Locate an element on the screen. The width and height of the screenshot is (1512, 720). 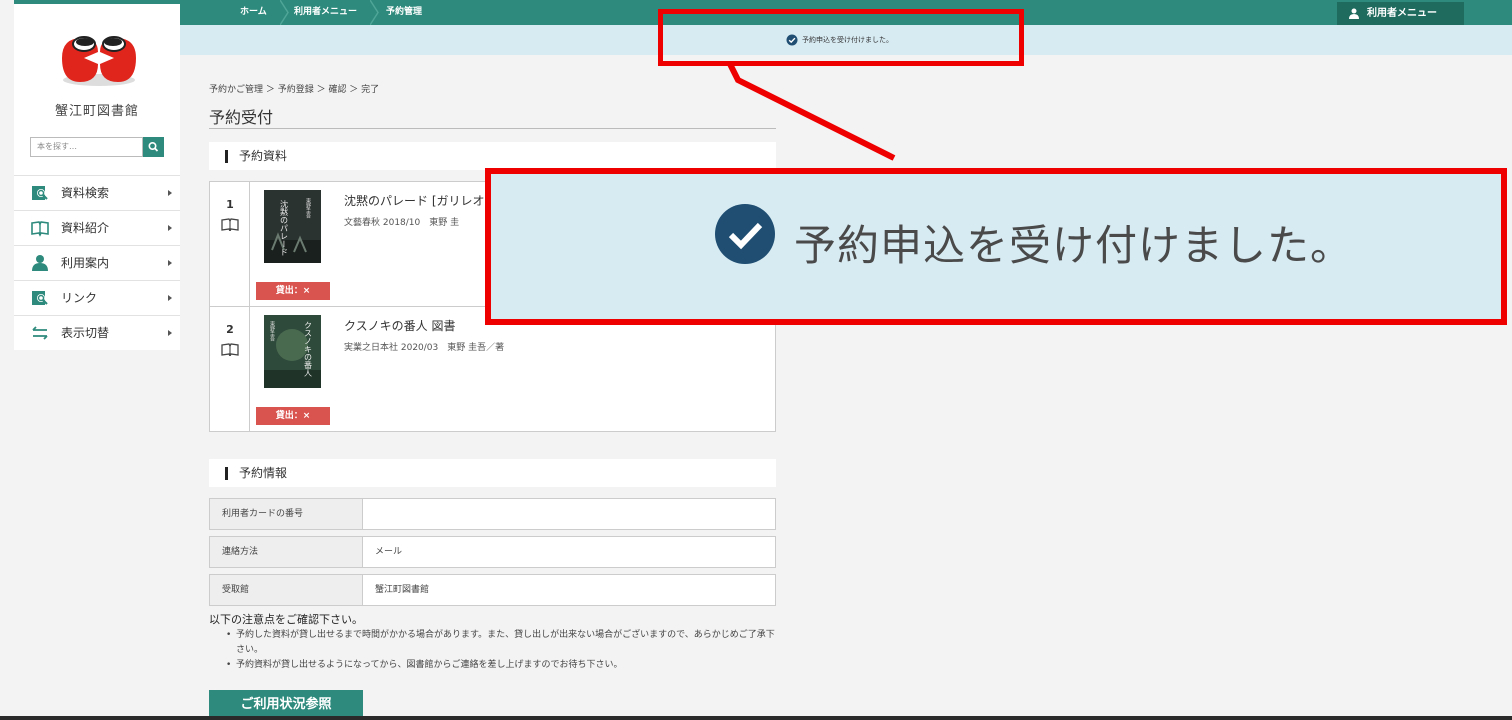
callout-zoom-box: 予約申込を受け付けました。 is located at coordinates (996, 246).